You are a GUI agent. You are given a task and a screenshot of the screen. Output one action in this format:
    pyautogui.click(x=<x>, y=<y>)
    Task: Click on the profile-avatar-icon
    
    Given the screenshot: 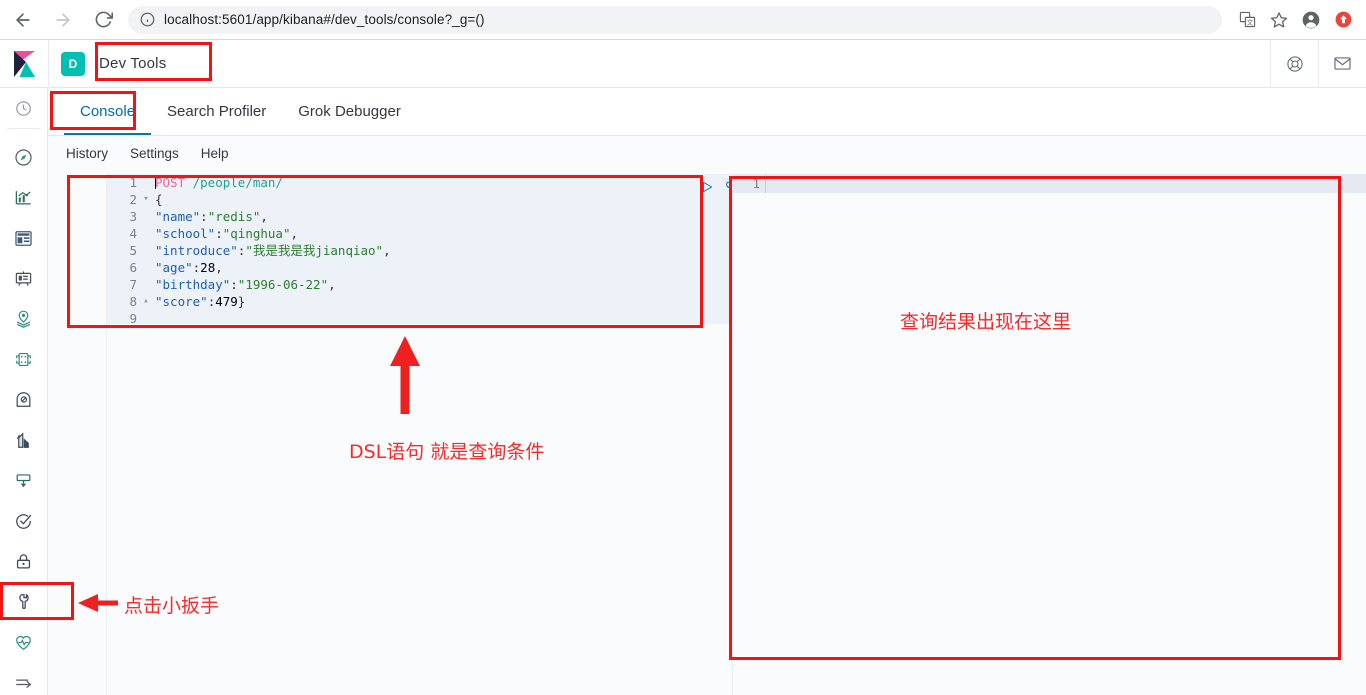 What is the action you would take?
    pyautogui.click(x=1311, y=20)
    